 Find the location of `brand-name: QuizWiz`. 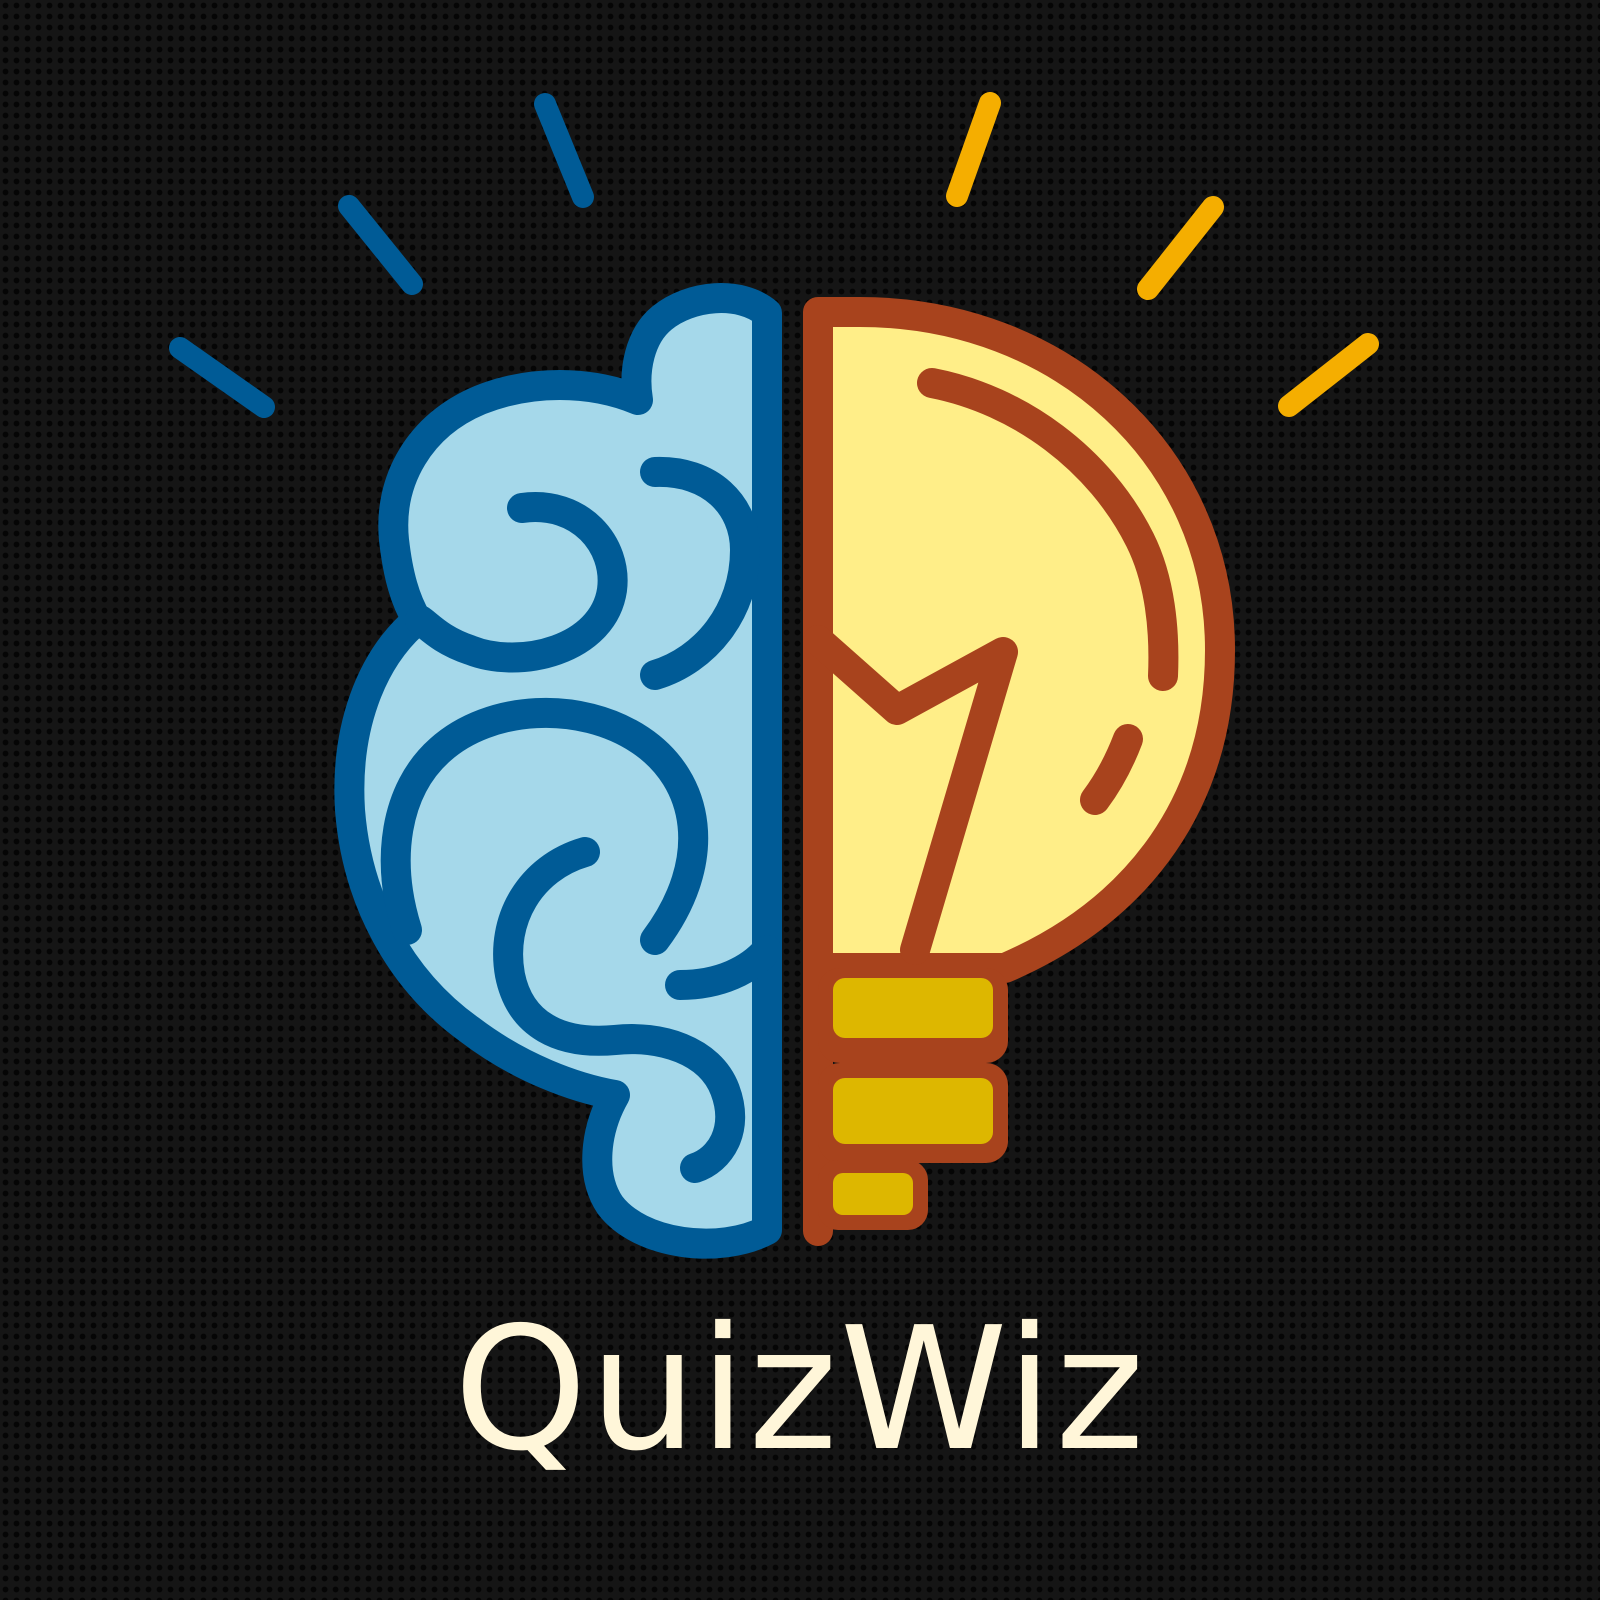

brand-name: QuizWiz is located at coordinates (800, 1390).